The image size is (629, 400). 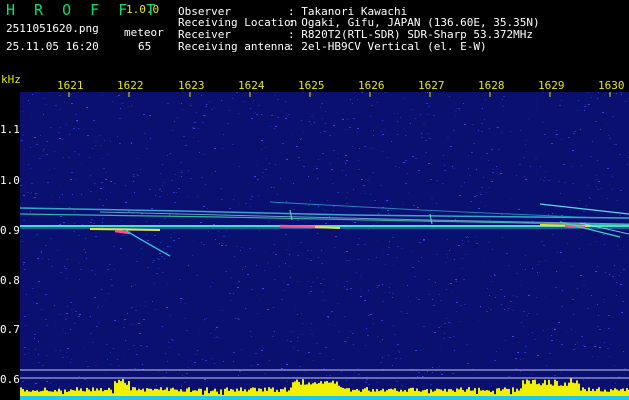 I want to click on meteor-count: 65, so click(x=145, y=46).